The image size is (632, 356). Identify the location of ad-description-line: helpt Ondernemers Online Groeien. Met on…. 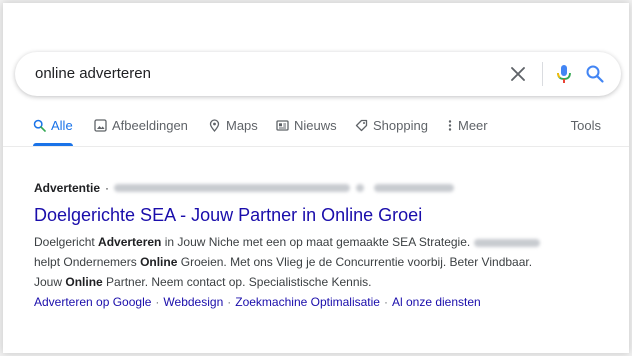
(319, 262).